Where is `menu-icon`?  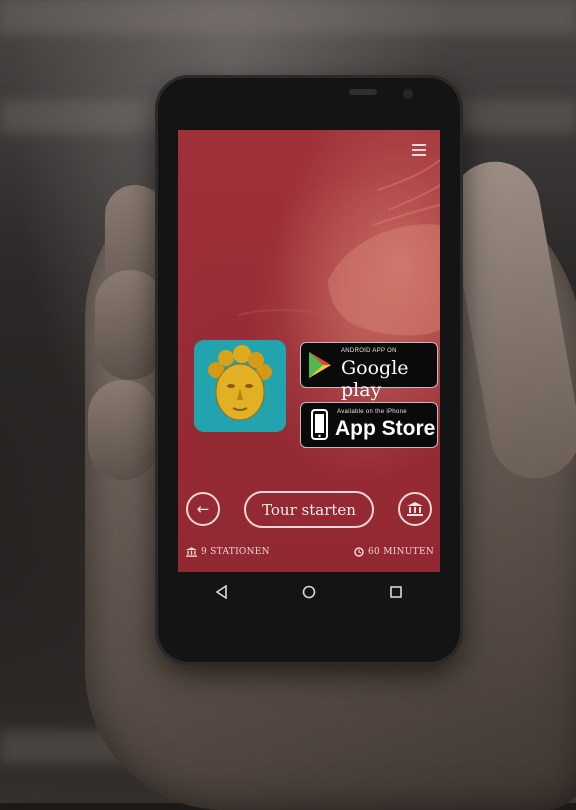
menu-icon is located at coordinates (419, 150).